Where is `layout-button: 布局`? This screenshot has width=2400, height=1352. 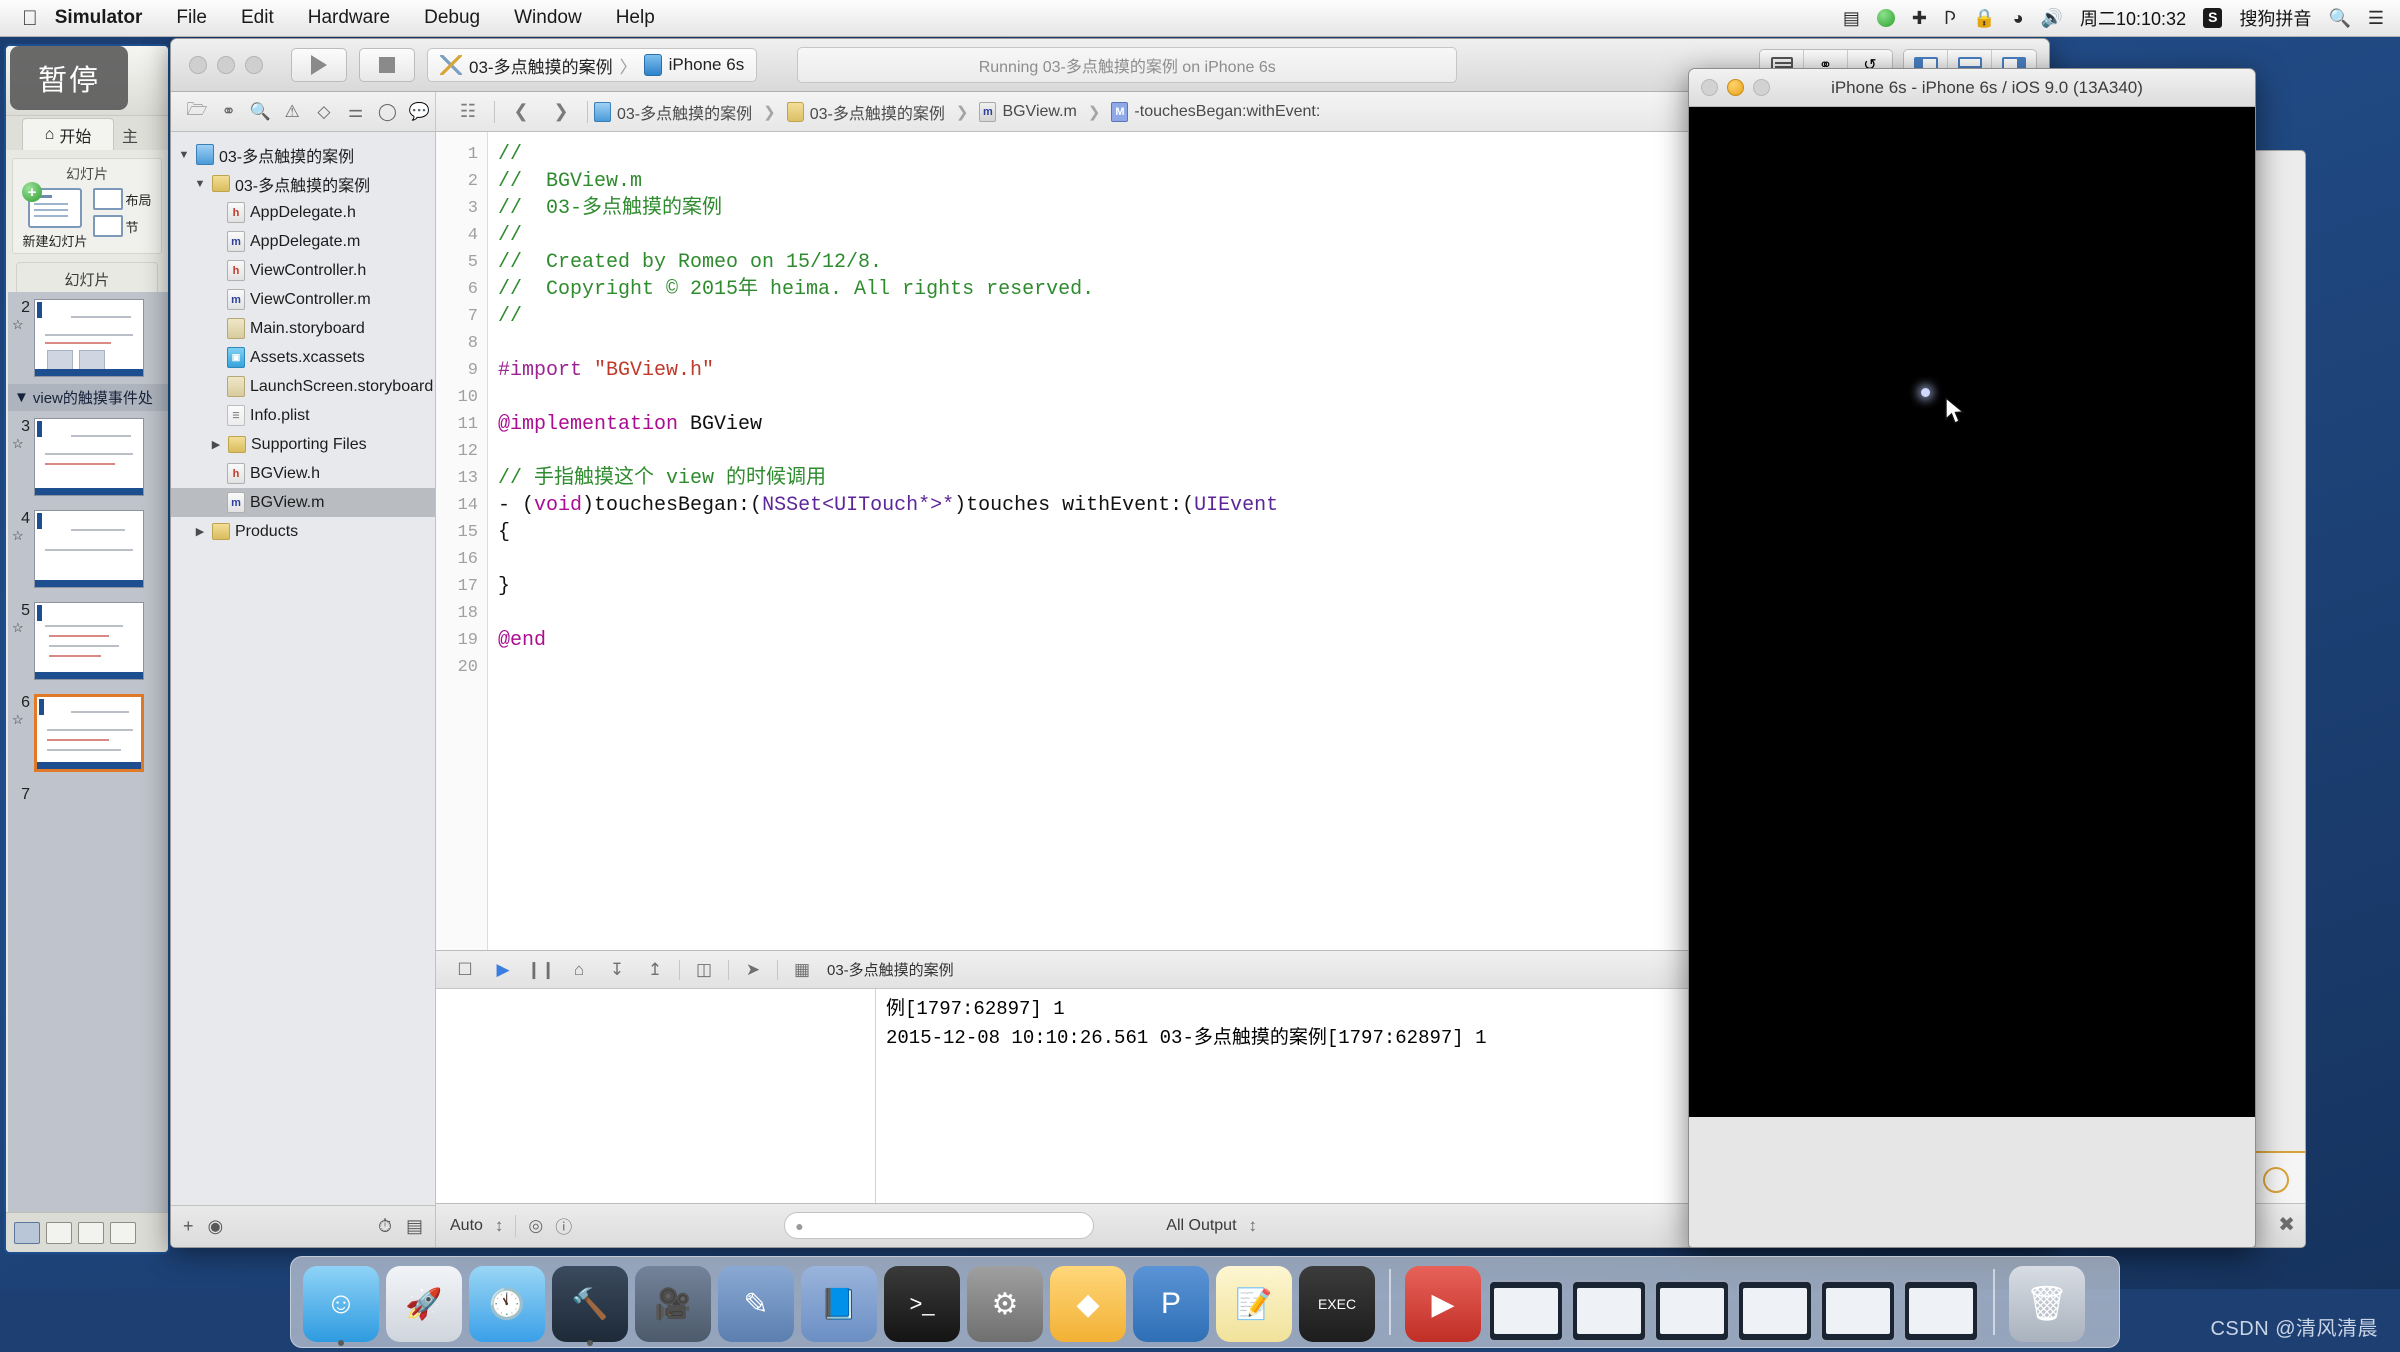 layout-button: 布局 is located at coordinates (122, 199).